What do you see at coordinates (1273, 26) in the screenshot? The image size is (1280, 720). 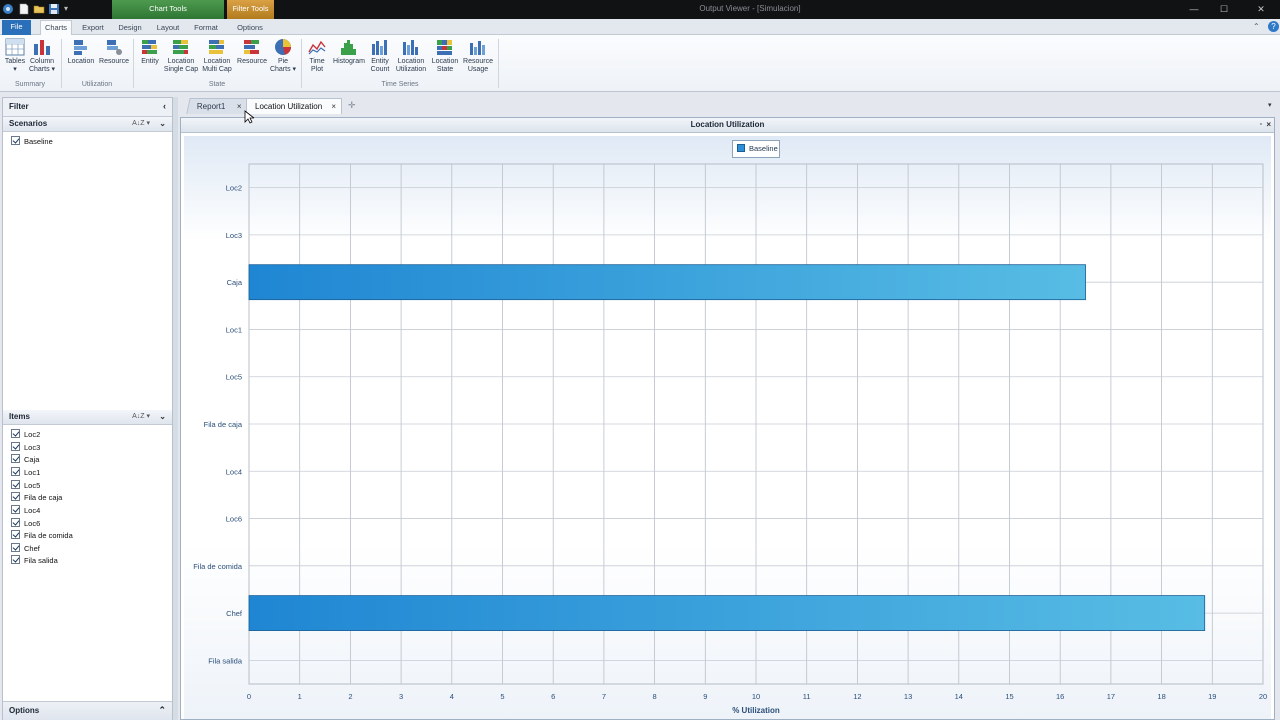 I see `help-icon: ?` at bounding box center [1273, 26].